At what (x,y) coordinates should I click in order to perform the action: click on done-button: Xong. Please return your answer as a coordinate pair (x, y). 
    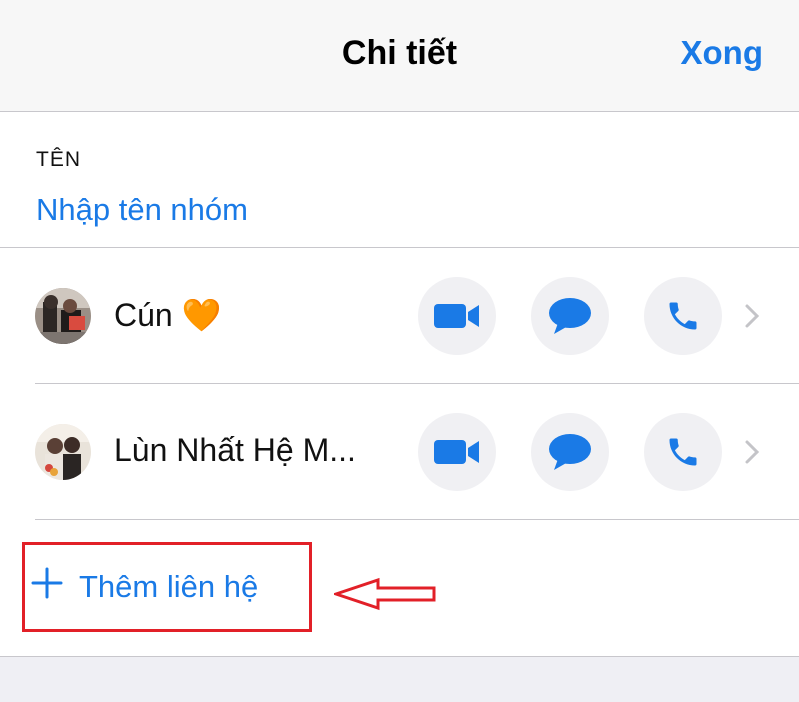
    Looking at the image, I should click on (722, 53).